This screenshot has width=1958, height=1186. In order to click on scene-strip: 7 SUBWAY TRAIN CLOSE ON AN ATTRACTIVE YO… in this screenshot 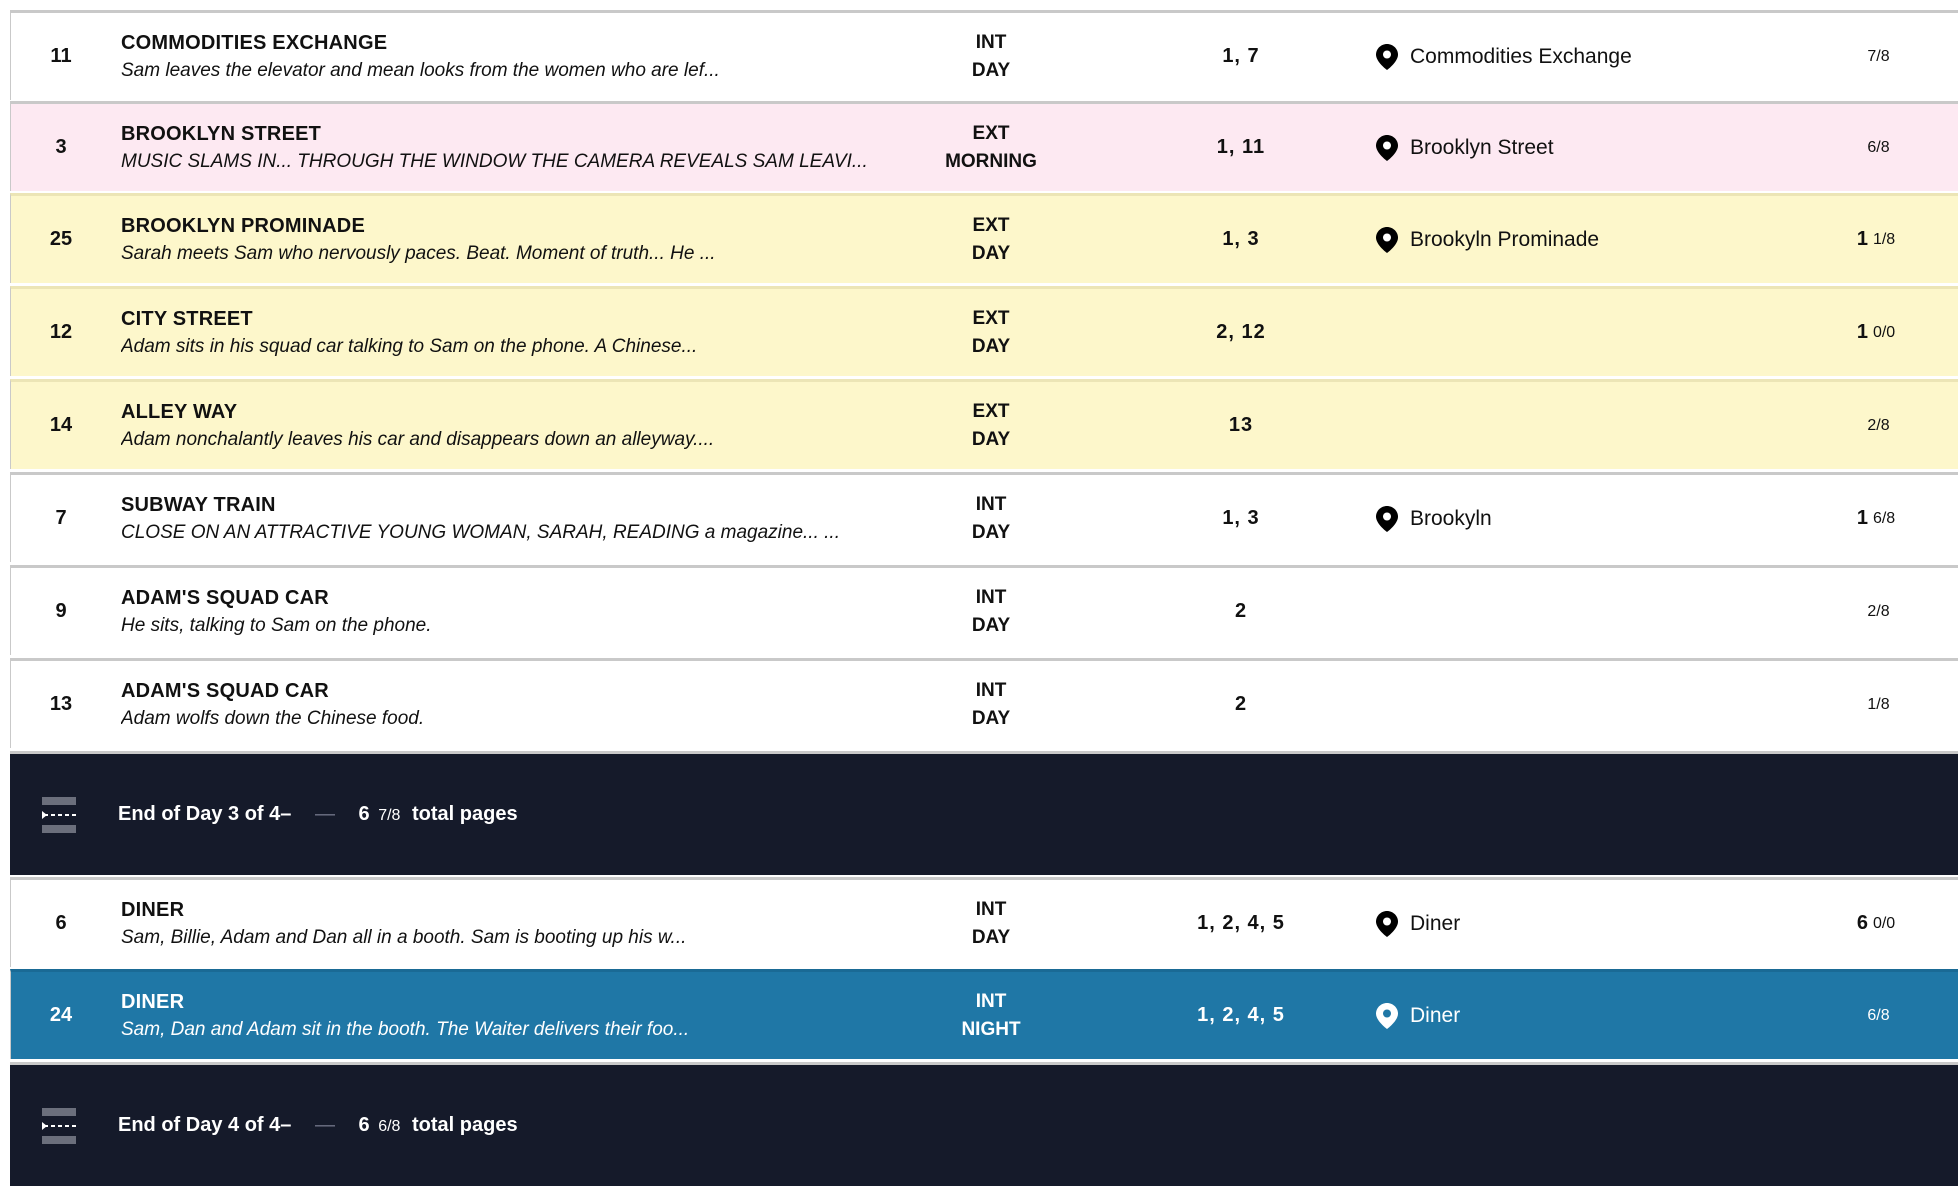, I will do `click(984, 517)`.